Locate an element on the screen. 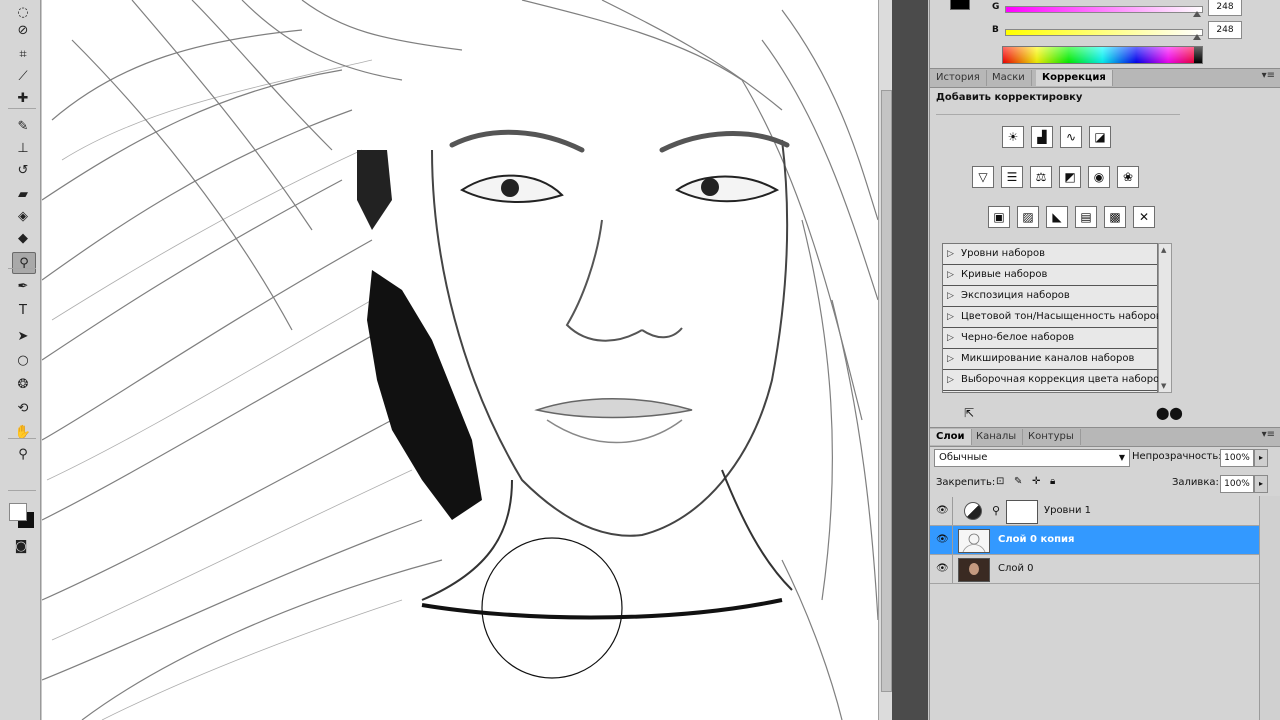  slider-value-g: 248 is located at coordinates (1225, 8).